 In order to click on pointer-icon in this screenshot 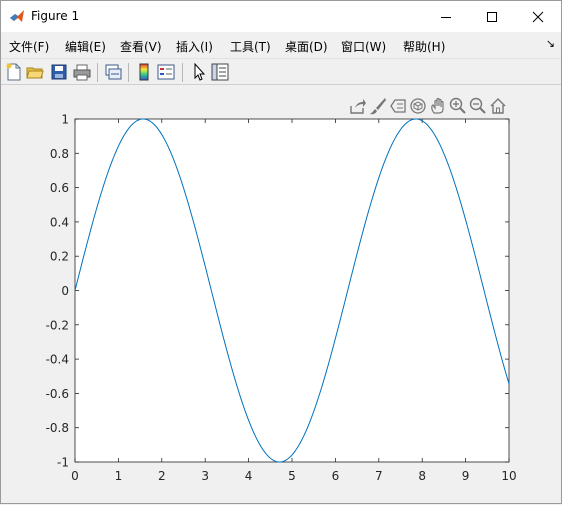, I will do `click(199, 72)`.